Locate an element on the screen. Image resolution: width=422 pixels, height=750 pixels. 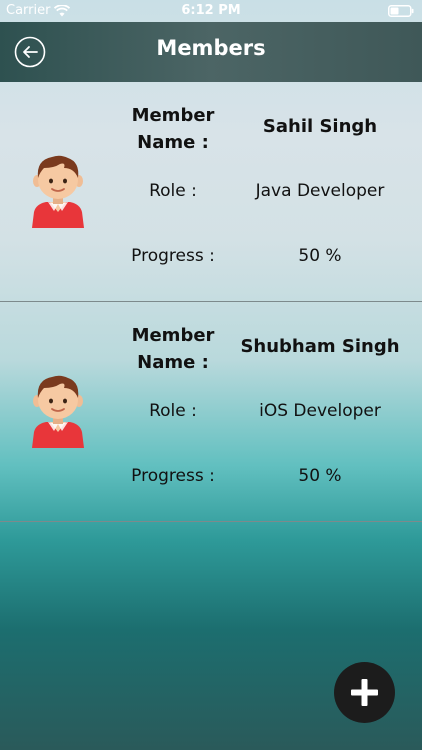
add-member-button is located at coordinates (364, 692).